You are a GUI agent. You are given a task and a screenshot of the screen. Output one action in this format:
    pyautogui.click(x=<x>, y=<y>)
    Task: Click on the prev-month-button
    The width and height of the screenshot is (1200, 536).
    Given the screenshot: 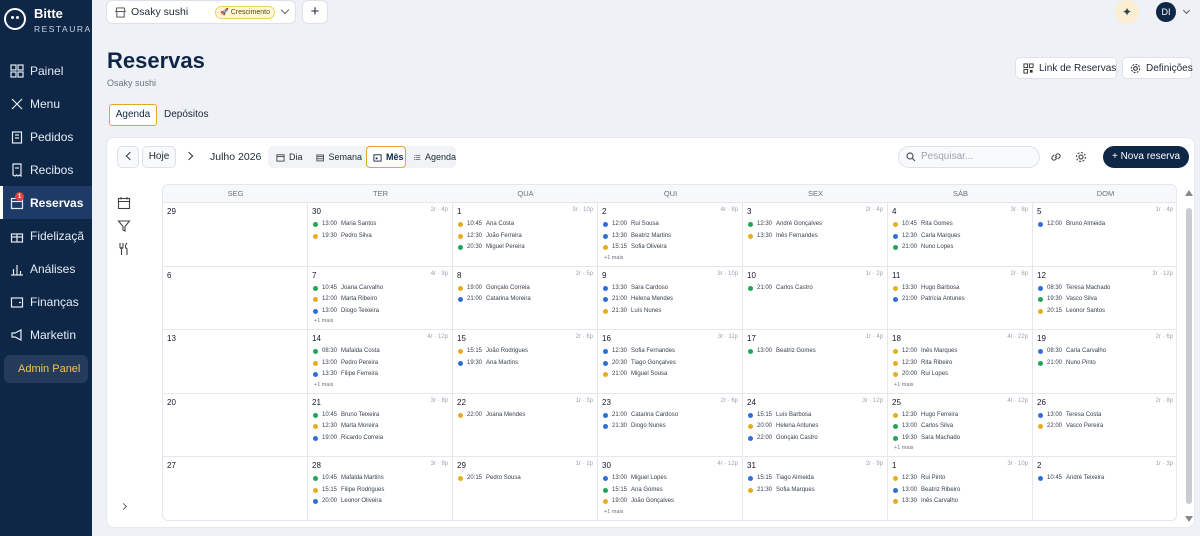 What is the action you would take?
    pyautogui.click(x=128, y=157)
    